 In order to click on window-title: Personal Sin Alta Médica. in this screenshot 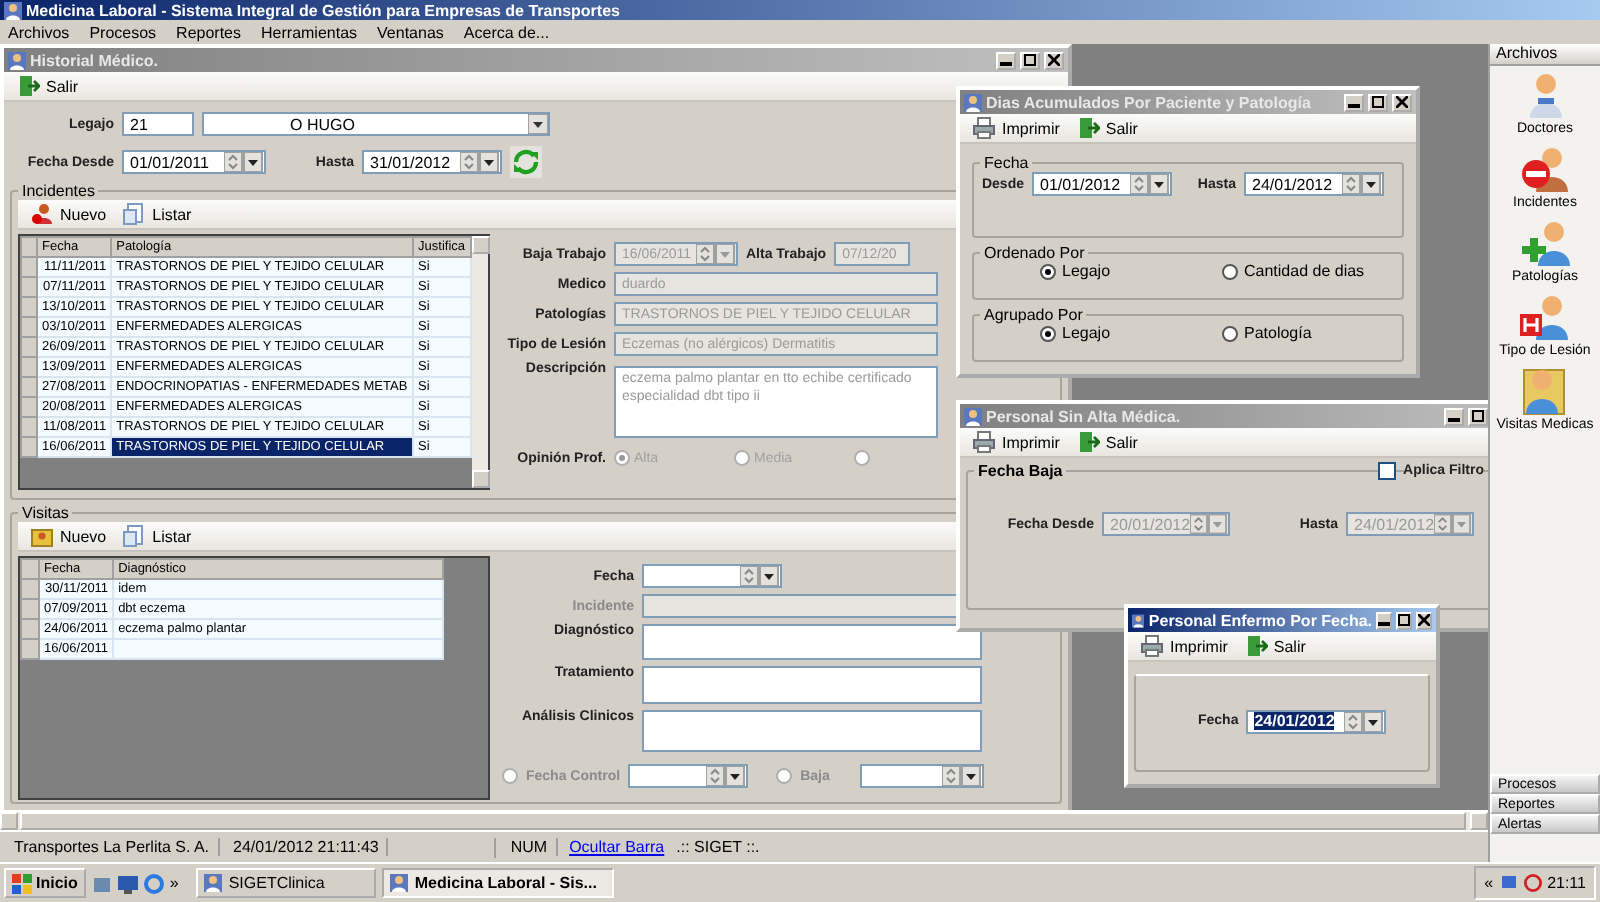, I will do `click(1084, 416)`.